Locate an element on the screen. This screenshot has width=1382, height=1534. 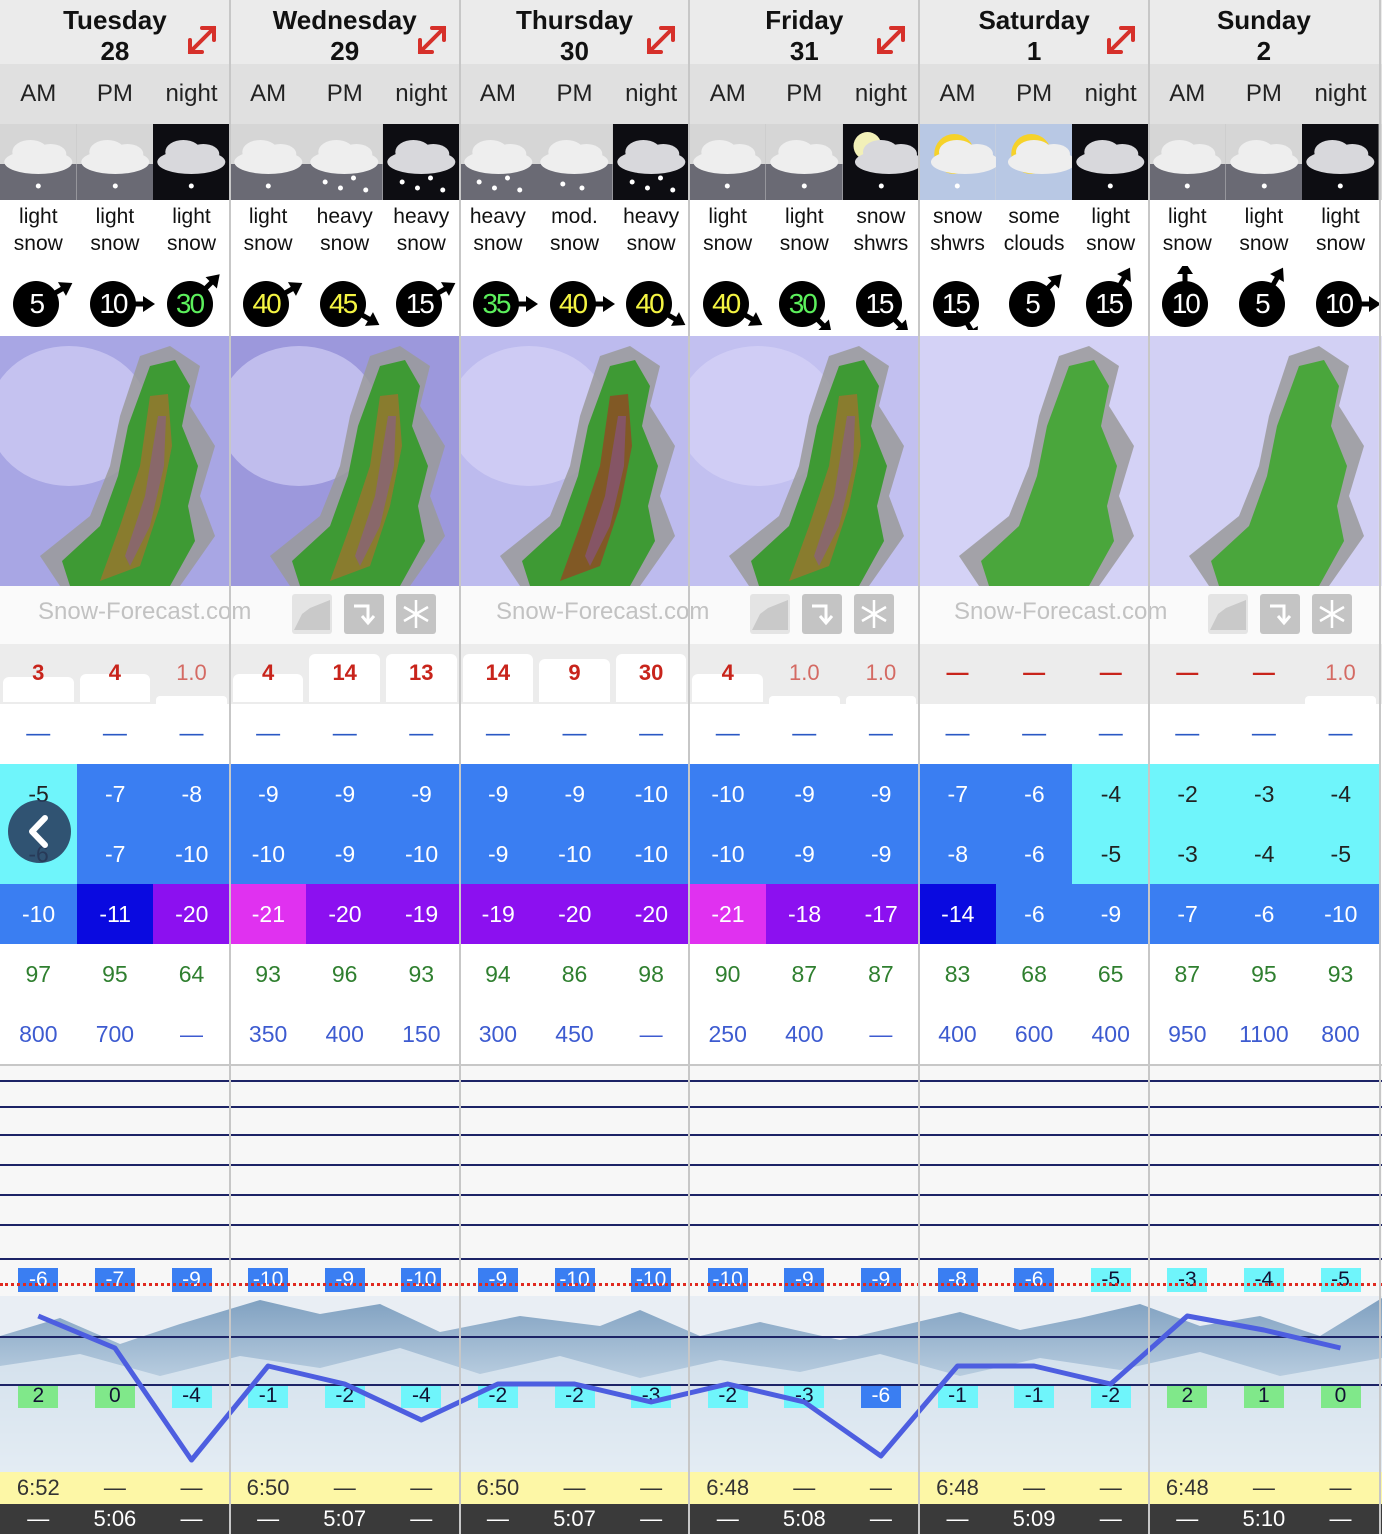
freezing-level: 150 is located at coordinates (421, 1033).